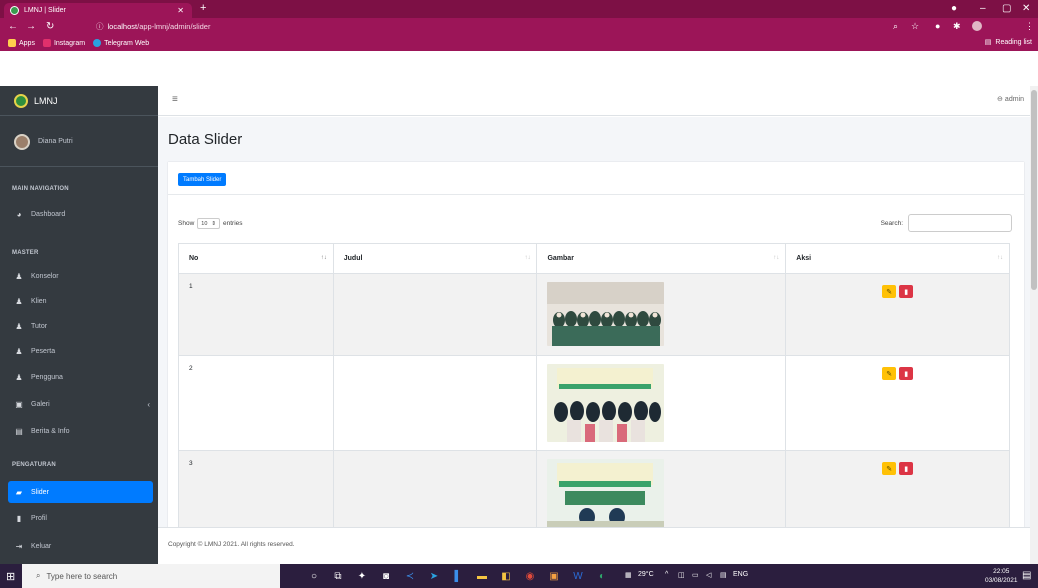 The height and width of the screenshot is (588, 1038). Describe the element at coordinates (79, 276) in the screenshot. I see `sidebar-item-konselor: ♟ Konselor` at that location.